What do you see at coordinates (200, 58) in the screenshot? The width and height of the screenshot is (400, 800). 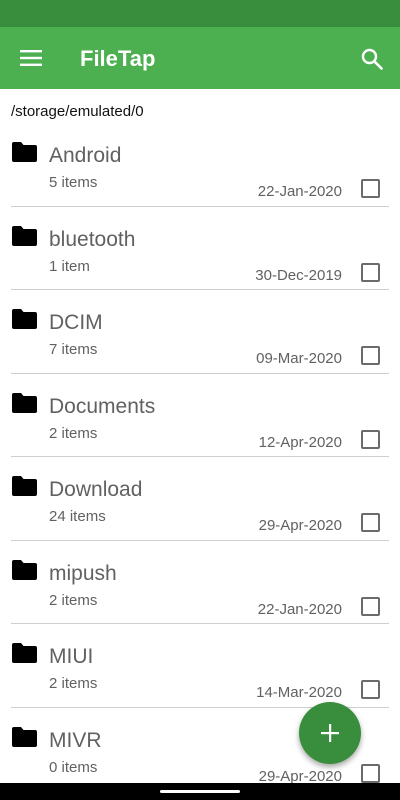 I see `app-bar: FileTap` at bounding box center [200, 58].